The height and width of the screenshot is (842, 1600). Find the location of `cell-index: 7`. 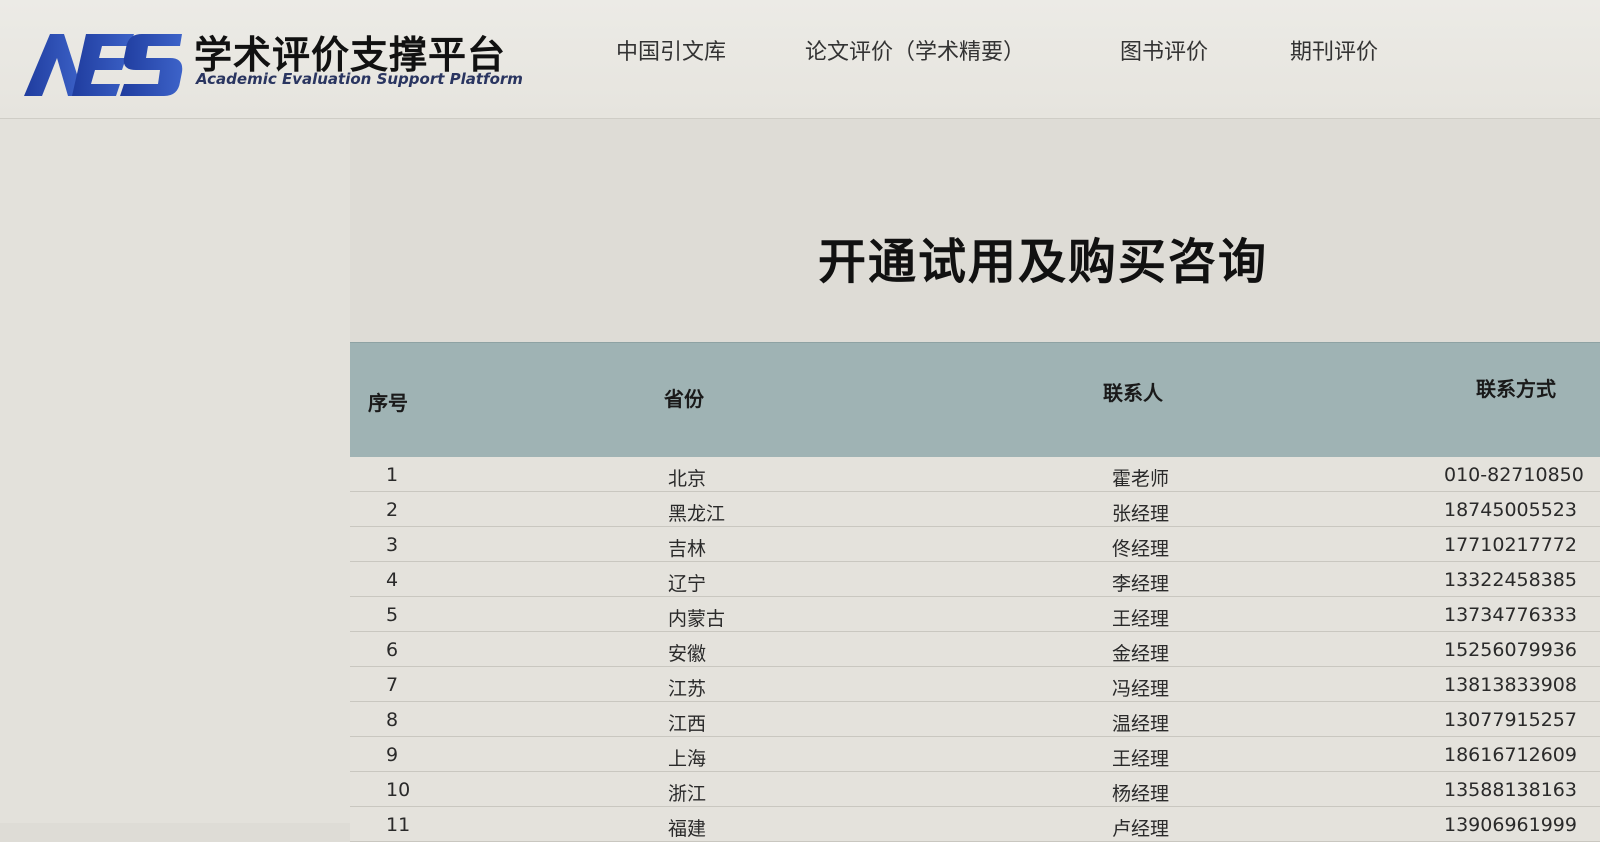

cell-index: 7 is located at coordinates (392, 685).